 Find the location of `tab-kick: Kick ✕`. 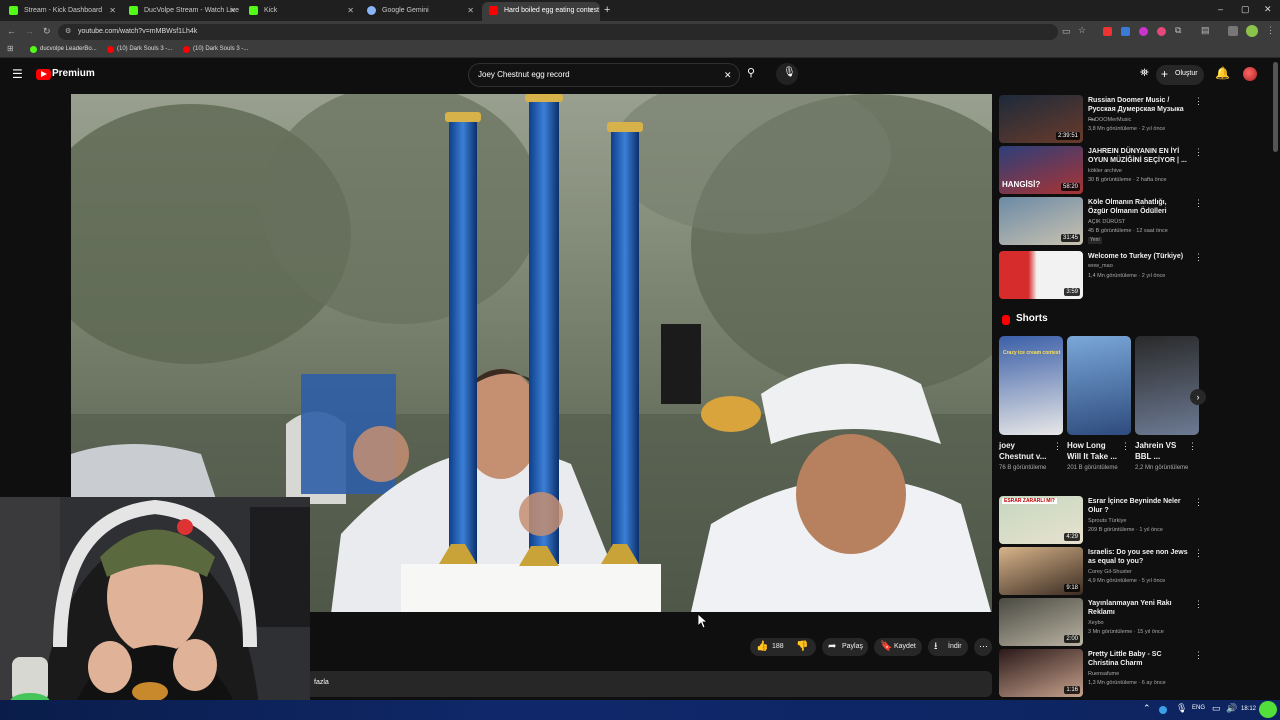

tab-kick: Kick ✕ is located at coordinates (301, 11).